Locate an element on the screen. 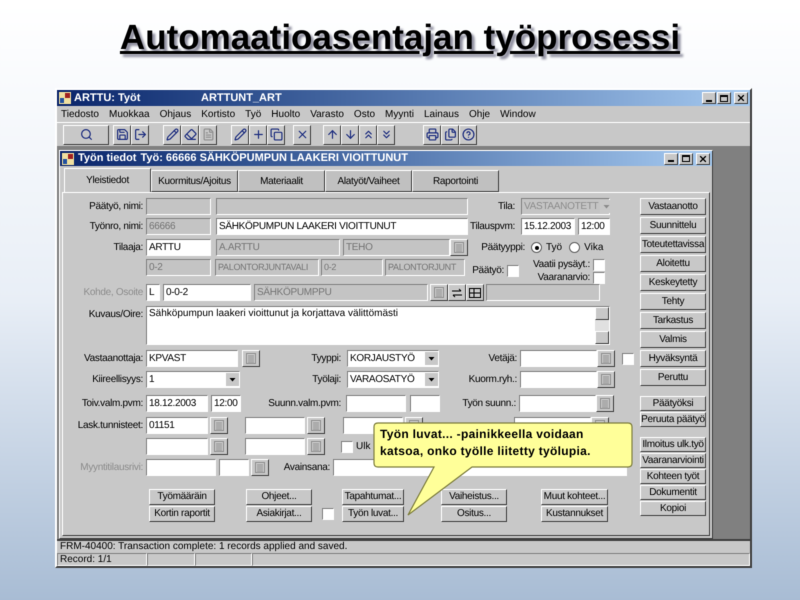 The image size is (800, 600). form-button: Peruuta päätyö is located at coordinates (673, 419).